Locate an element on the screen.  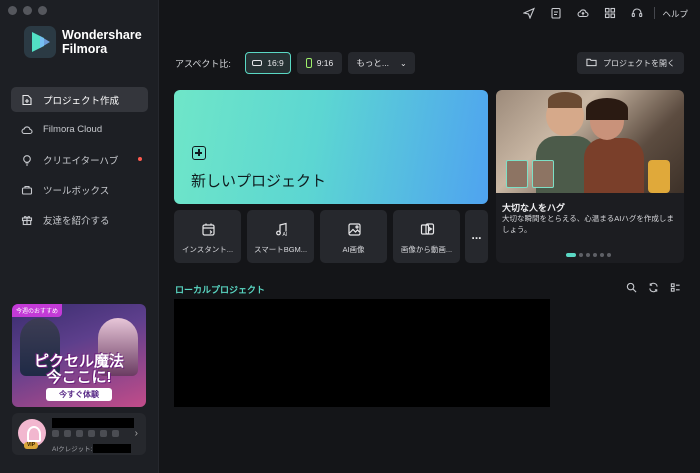
notification-dot is located at coordinates (140, 159).